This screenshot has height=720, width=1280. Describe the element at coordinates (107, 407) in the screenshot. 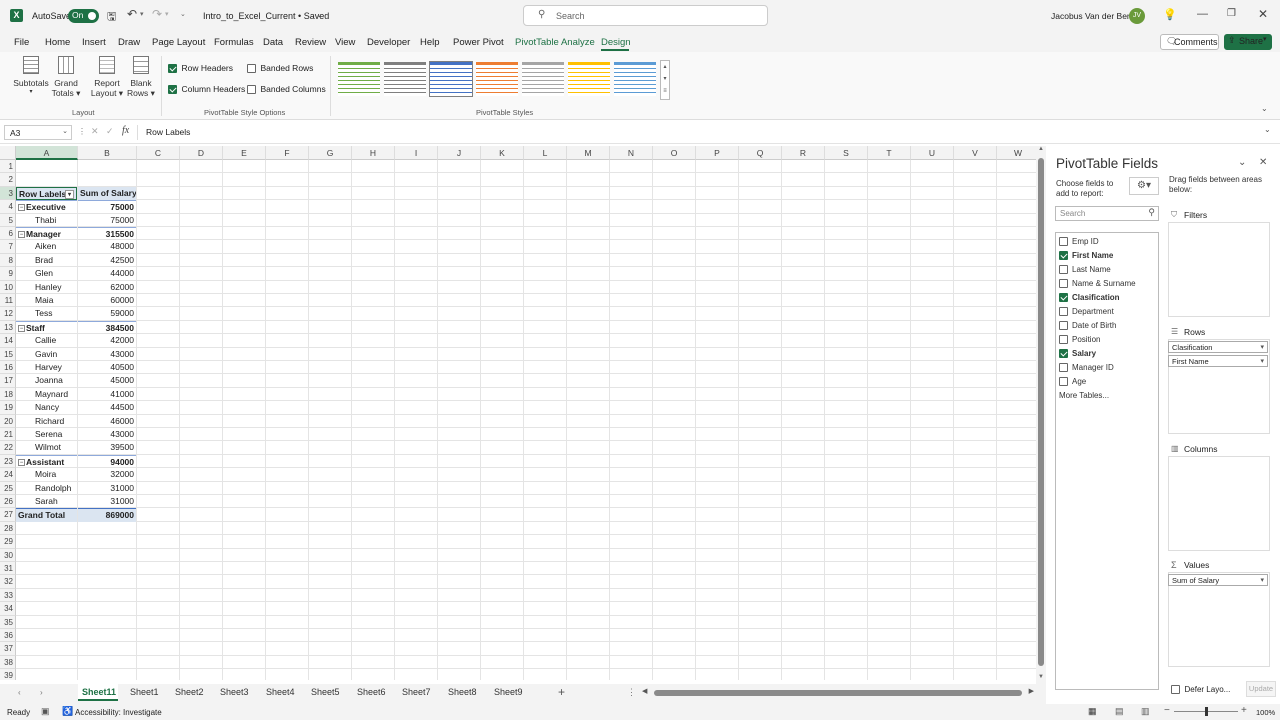

I see `pivot-item-value: 44500` at that location.